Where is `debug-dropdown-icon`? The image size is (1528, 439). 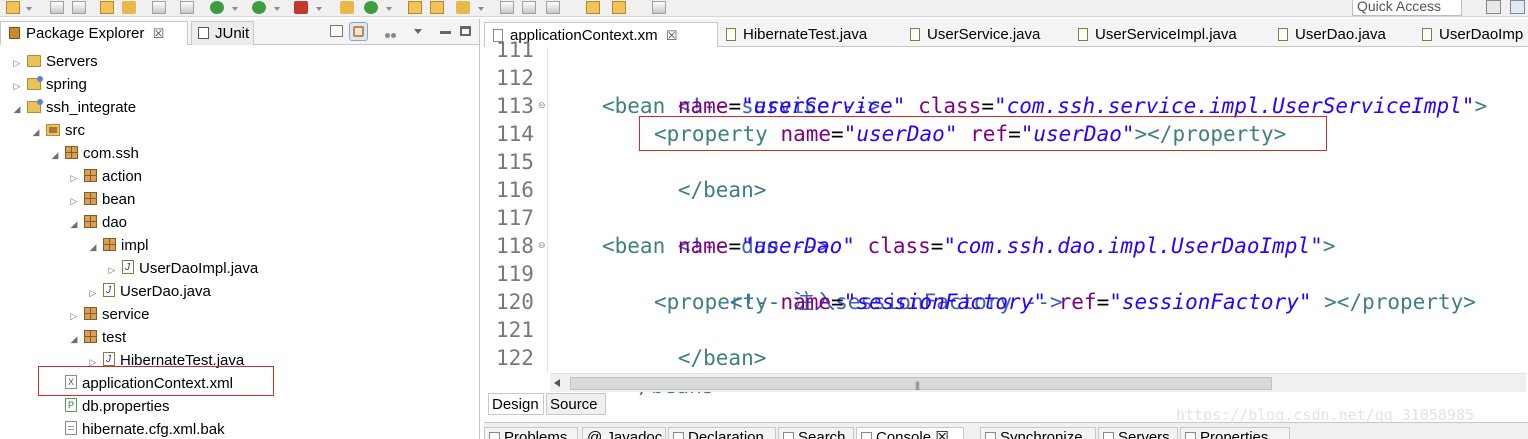 debug-dropdown-icon is located at coordinates (235, 9).